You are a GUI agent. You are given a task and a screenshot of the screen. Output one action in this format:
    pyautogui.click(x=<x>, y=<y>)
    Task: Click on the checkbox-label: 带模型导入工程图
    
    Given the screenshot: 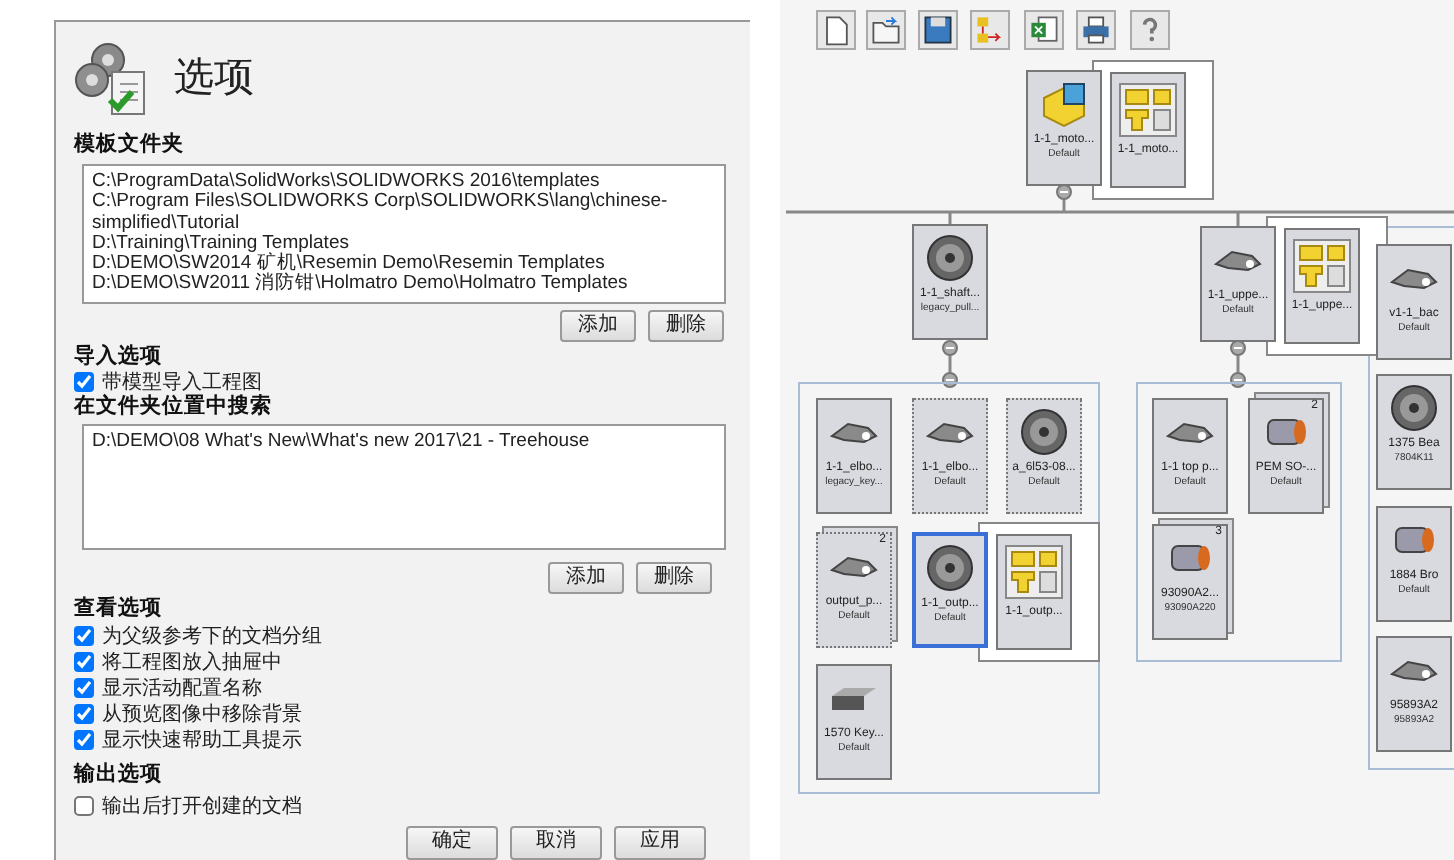 What is the action you would take?
    pyautogui.click(x=182, y=381)
    